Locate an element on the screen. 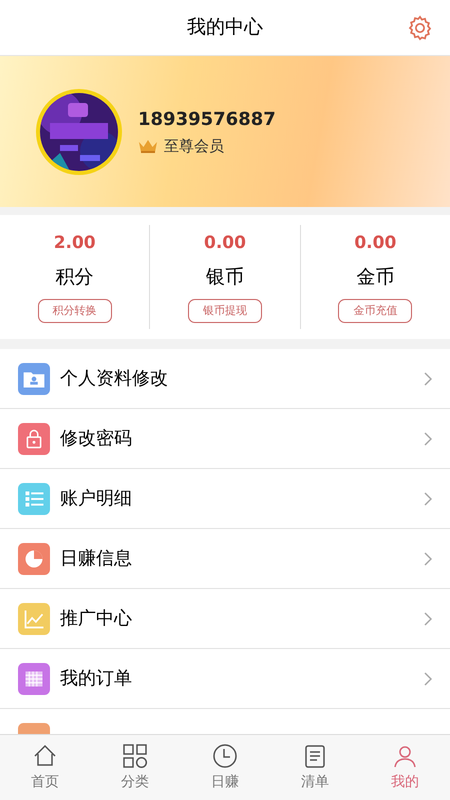 The width and height of the screenshot is (450, 800). tab-button: 我的 is located at coordinates (405, 767).